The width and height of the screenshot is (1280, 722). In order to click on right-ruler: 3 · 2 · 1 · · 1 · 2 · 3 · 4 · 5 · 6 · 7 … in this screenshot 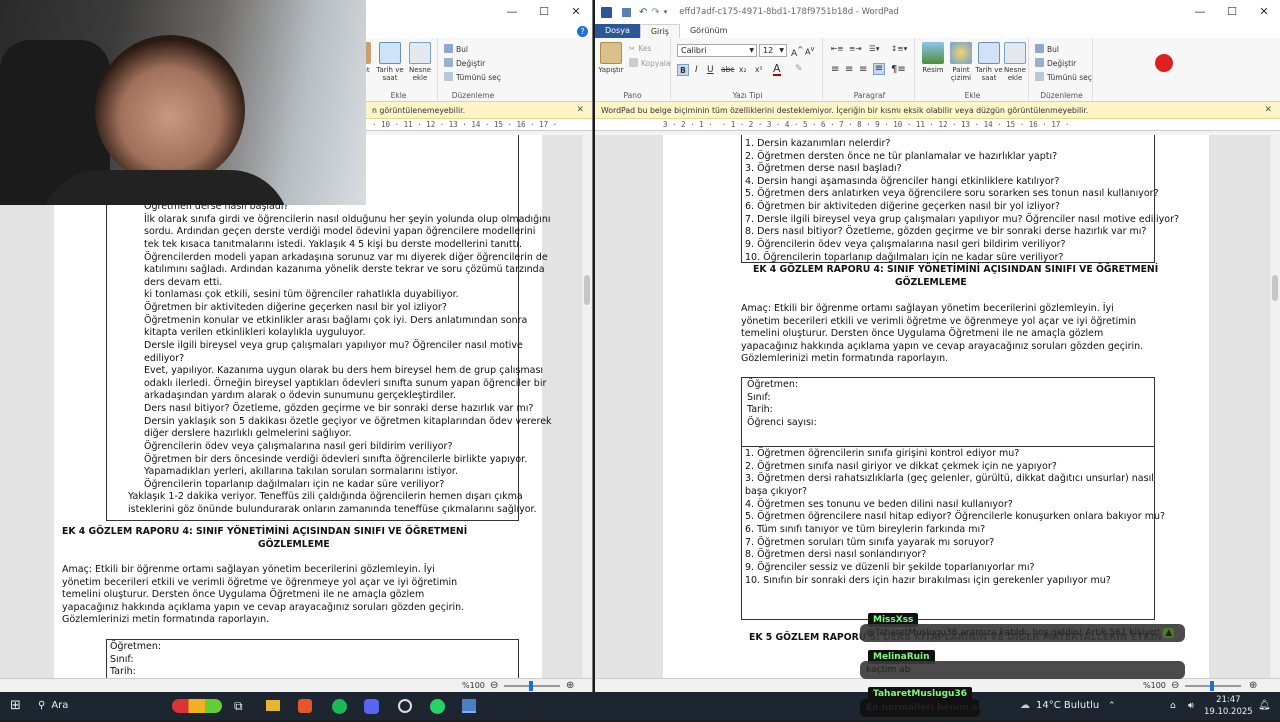, I will do `click(937, 125)`.